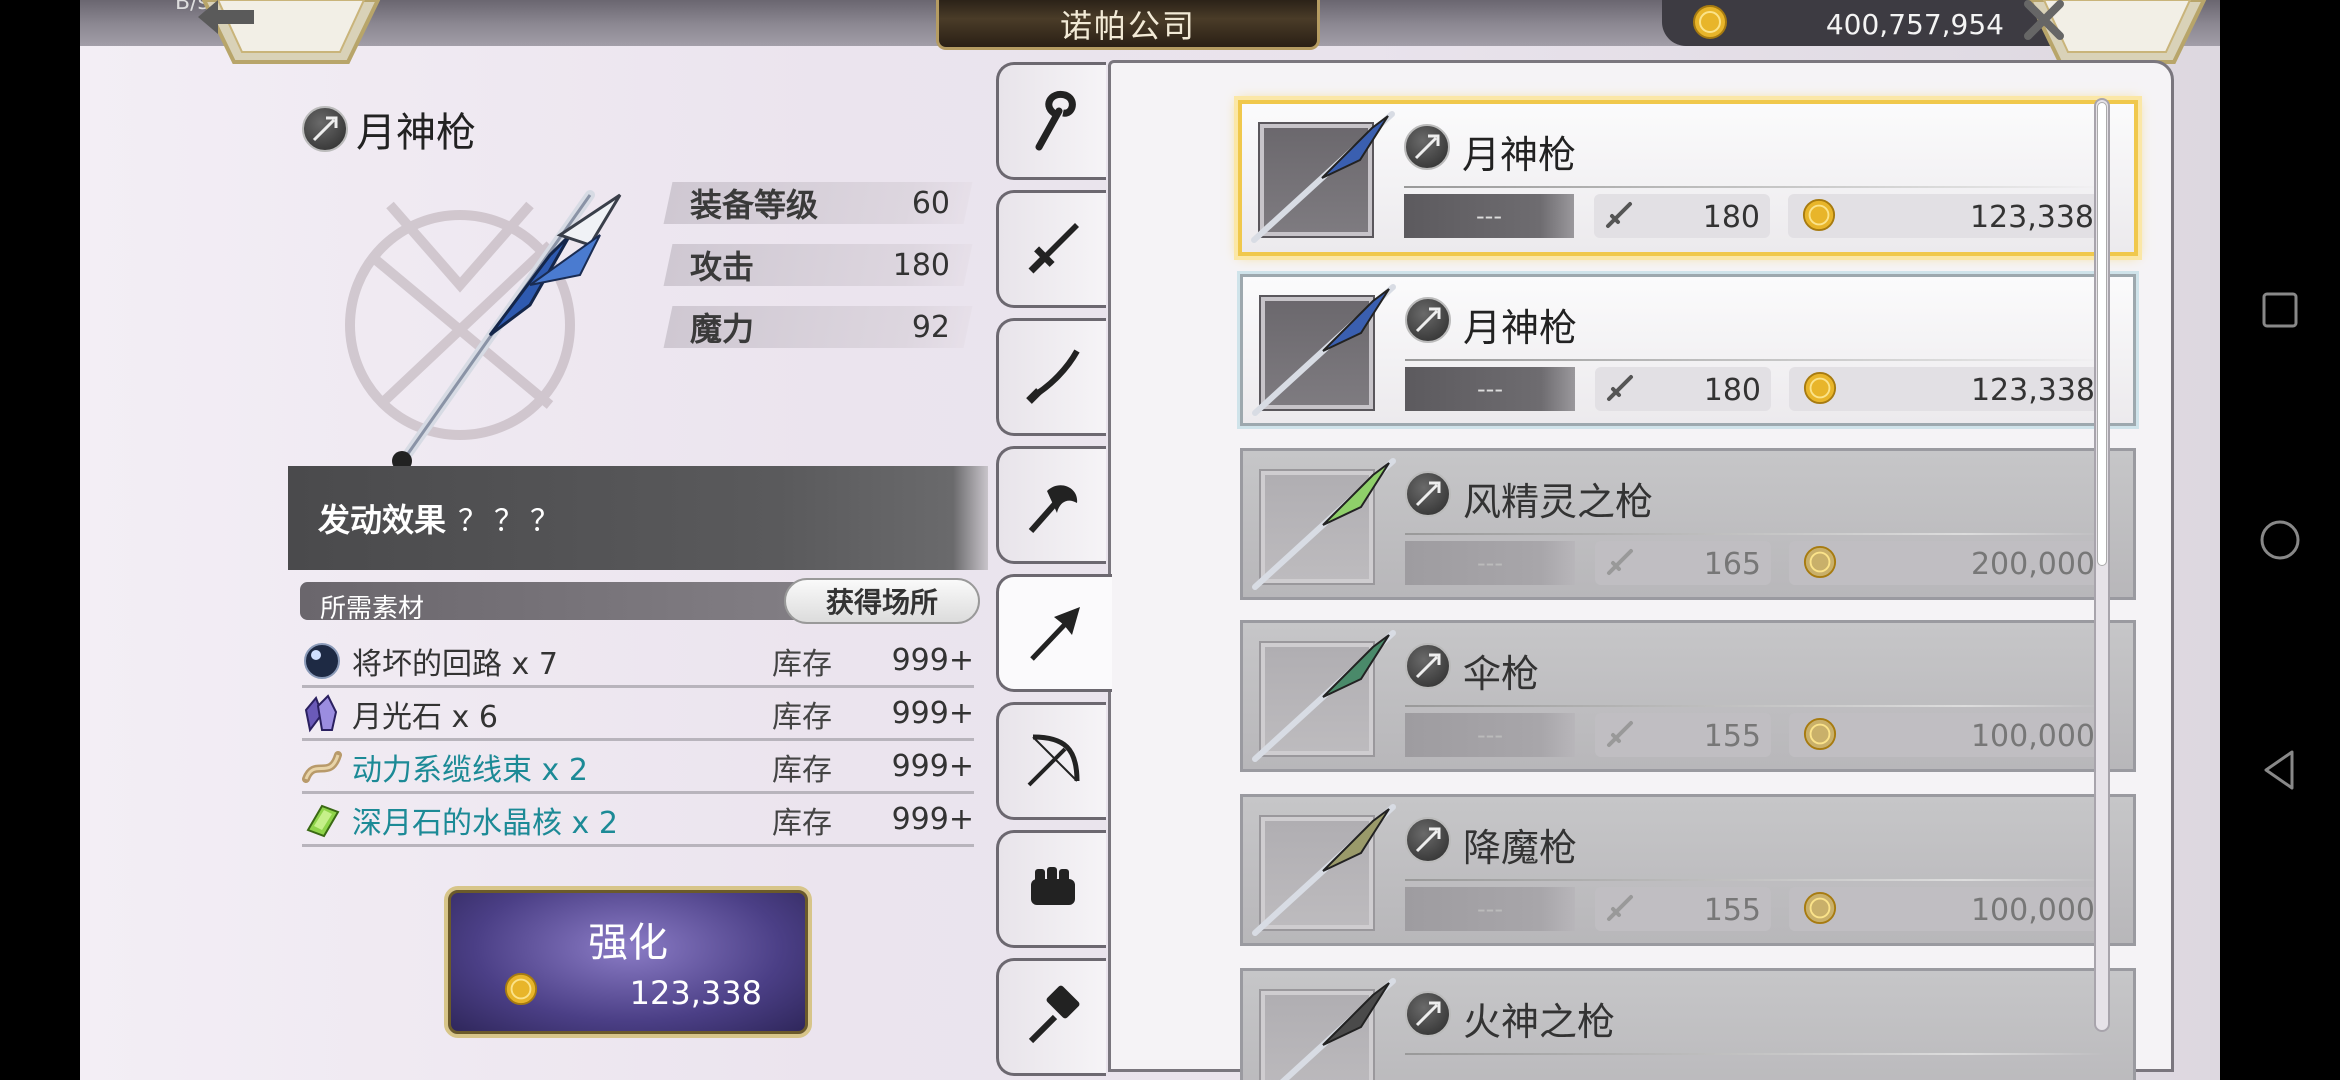 The image size is (2340, 1080). What do you see at coordinates (425, 717) in the screenshot?
I see `material-name: 月光石 x 6` at bounding box center [425, 717].